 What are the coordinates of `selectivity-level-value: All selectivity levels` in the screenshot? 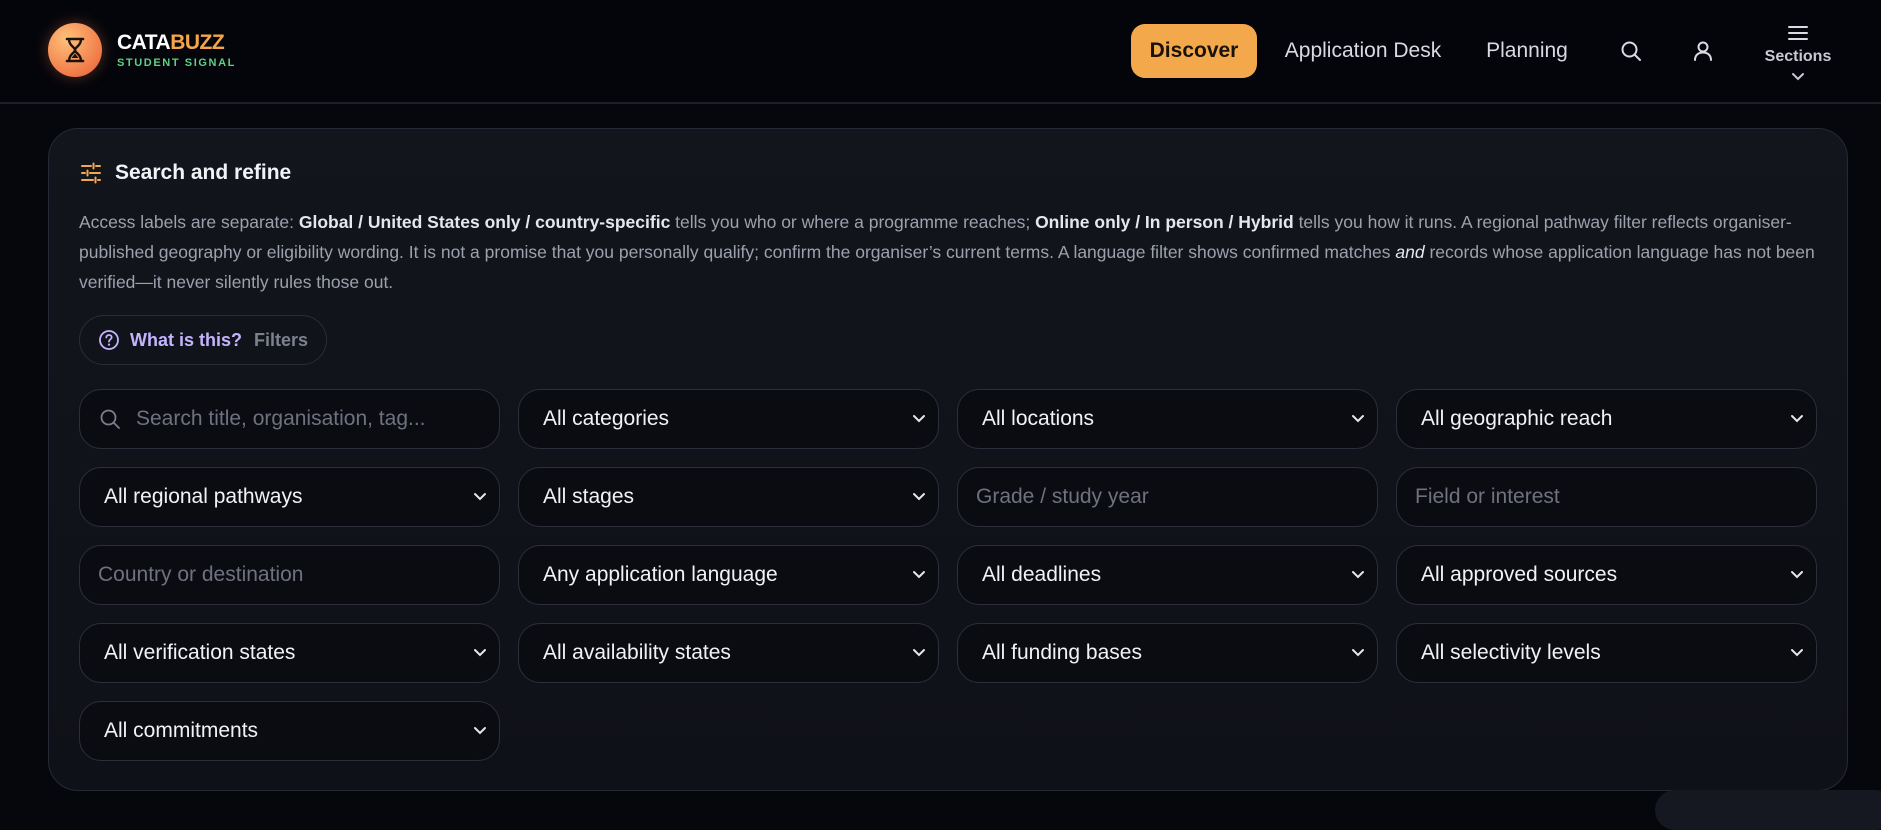 It's located at (1511, 652).